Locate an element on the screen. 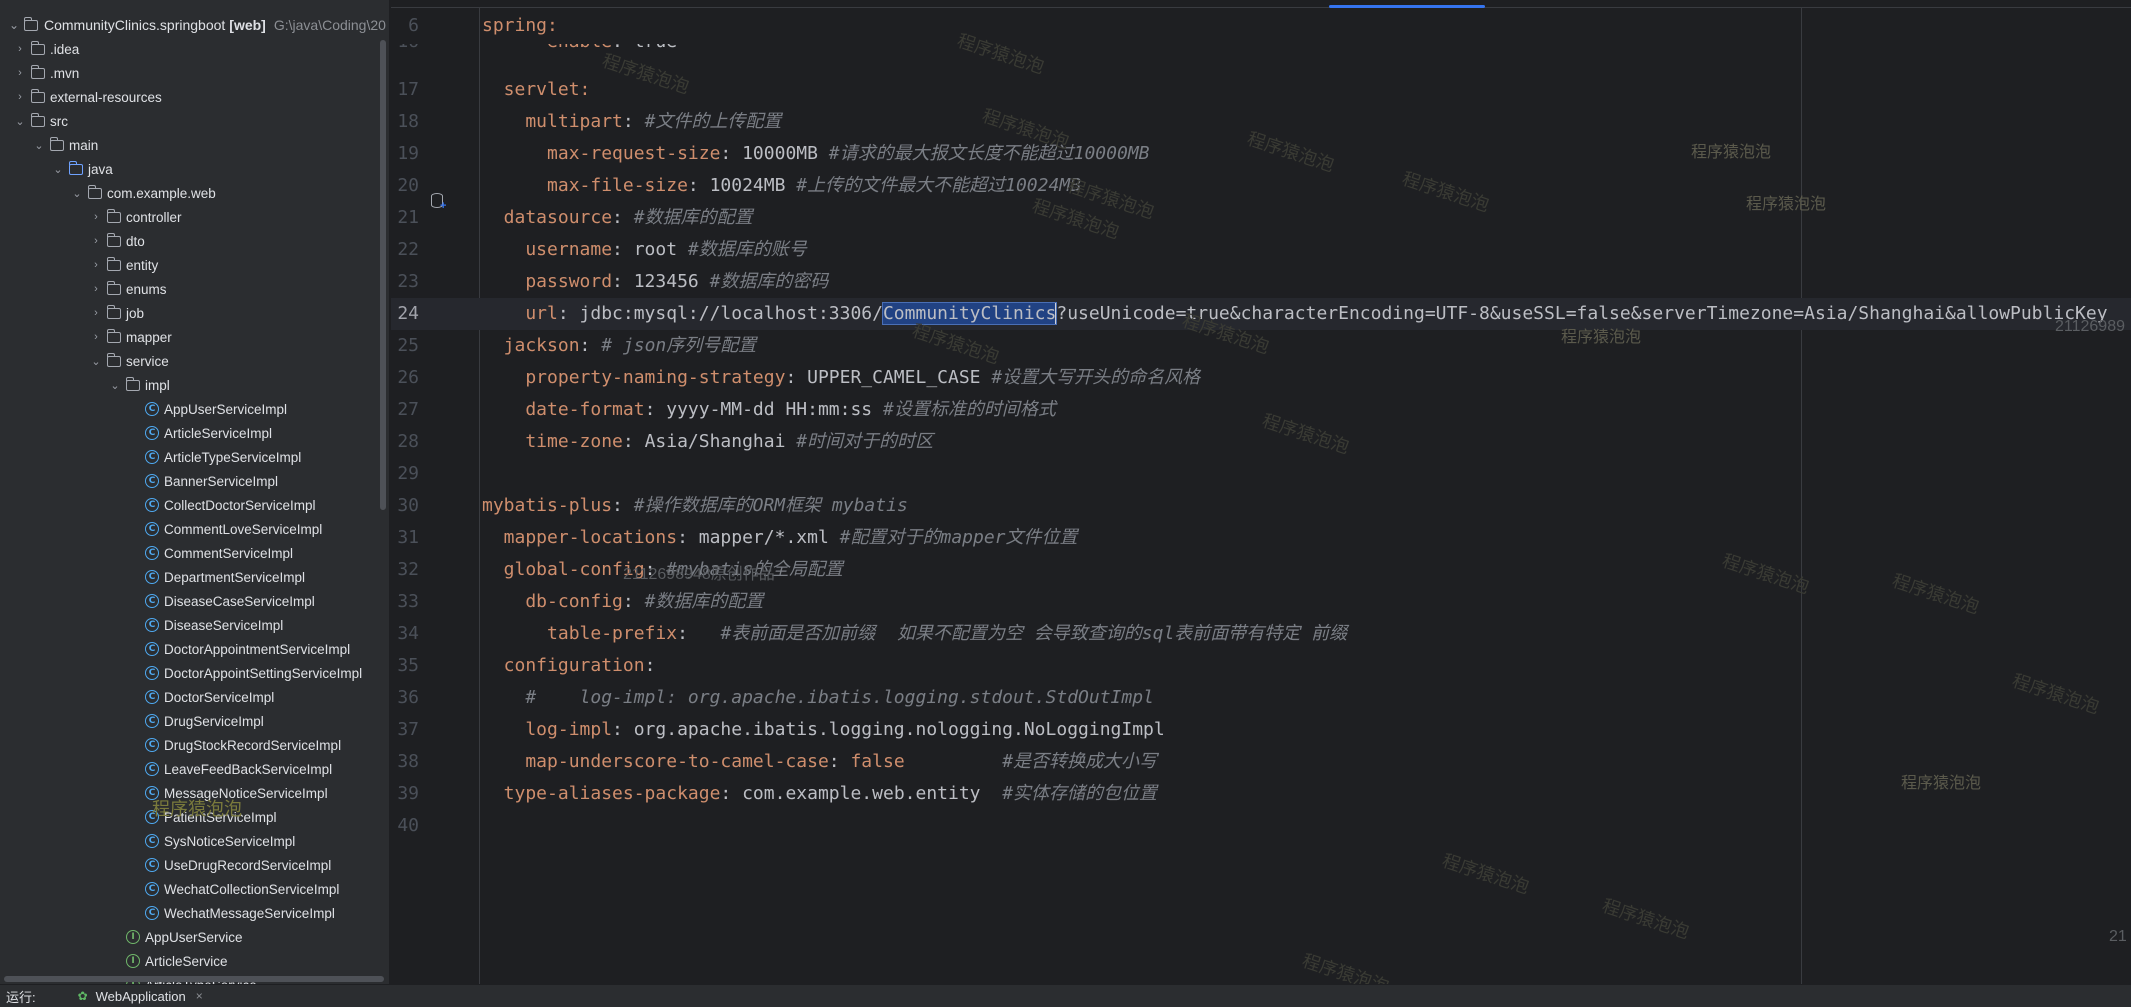  code-comment: #请求的最大报文长度不能超过10000MB is located at coordinates (989, 153).